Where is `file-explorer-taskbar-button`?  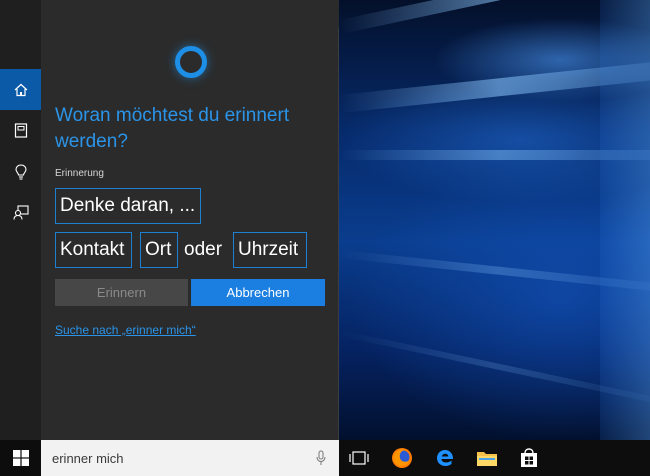 file-explorer-taskbar-button is located at coordinates (487, 458).